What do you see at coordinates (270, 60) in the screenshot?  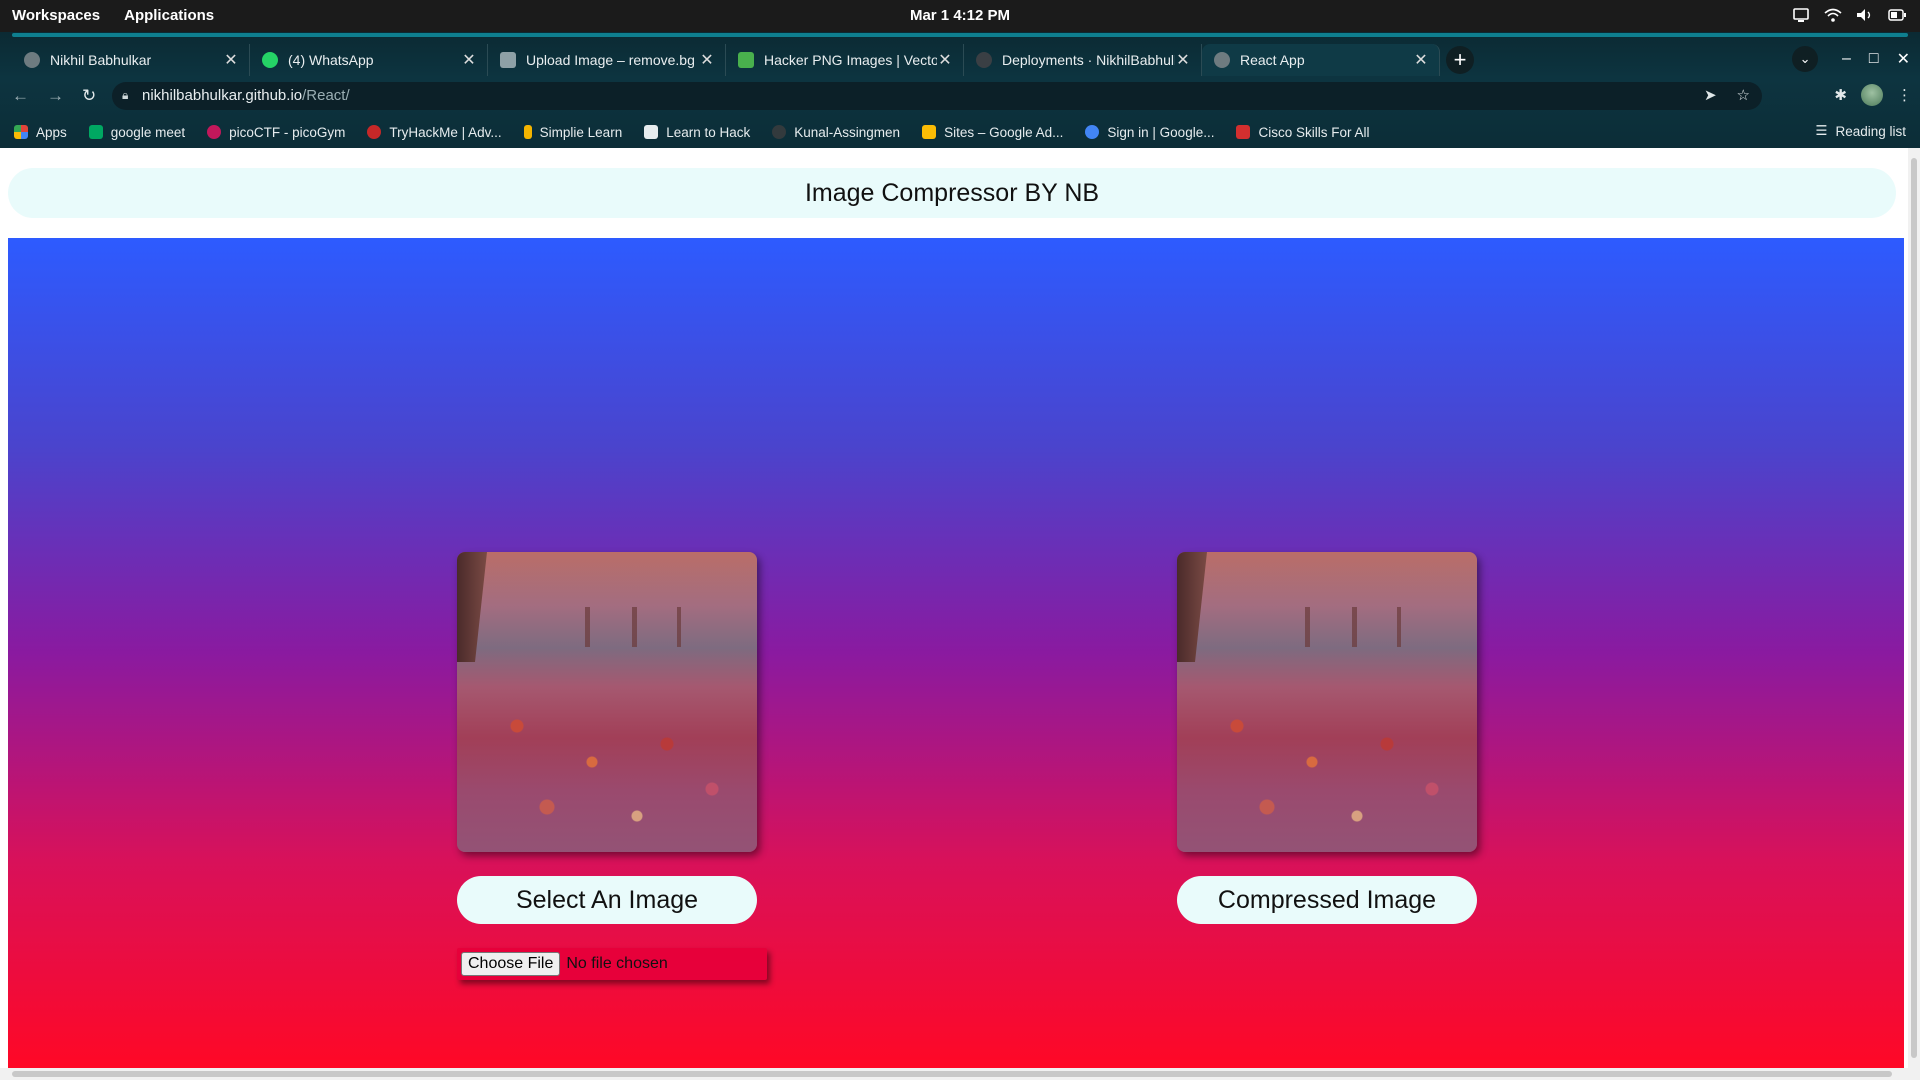 I see `whatsapp-icon` at bounding box center [270, 60].